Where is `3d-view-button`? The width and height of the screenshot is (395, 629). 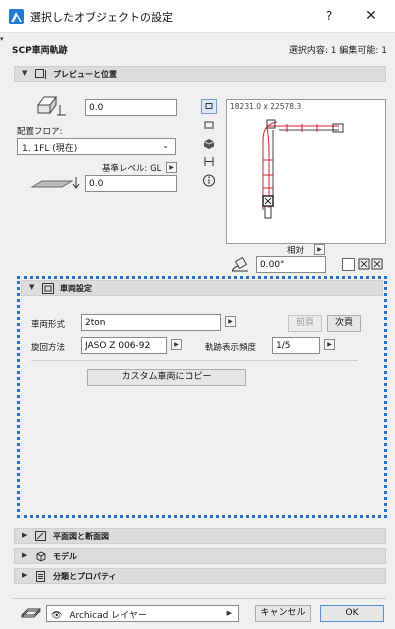 3d-view-button is located at coordinates (209, 143).